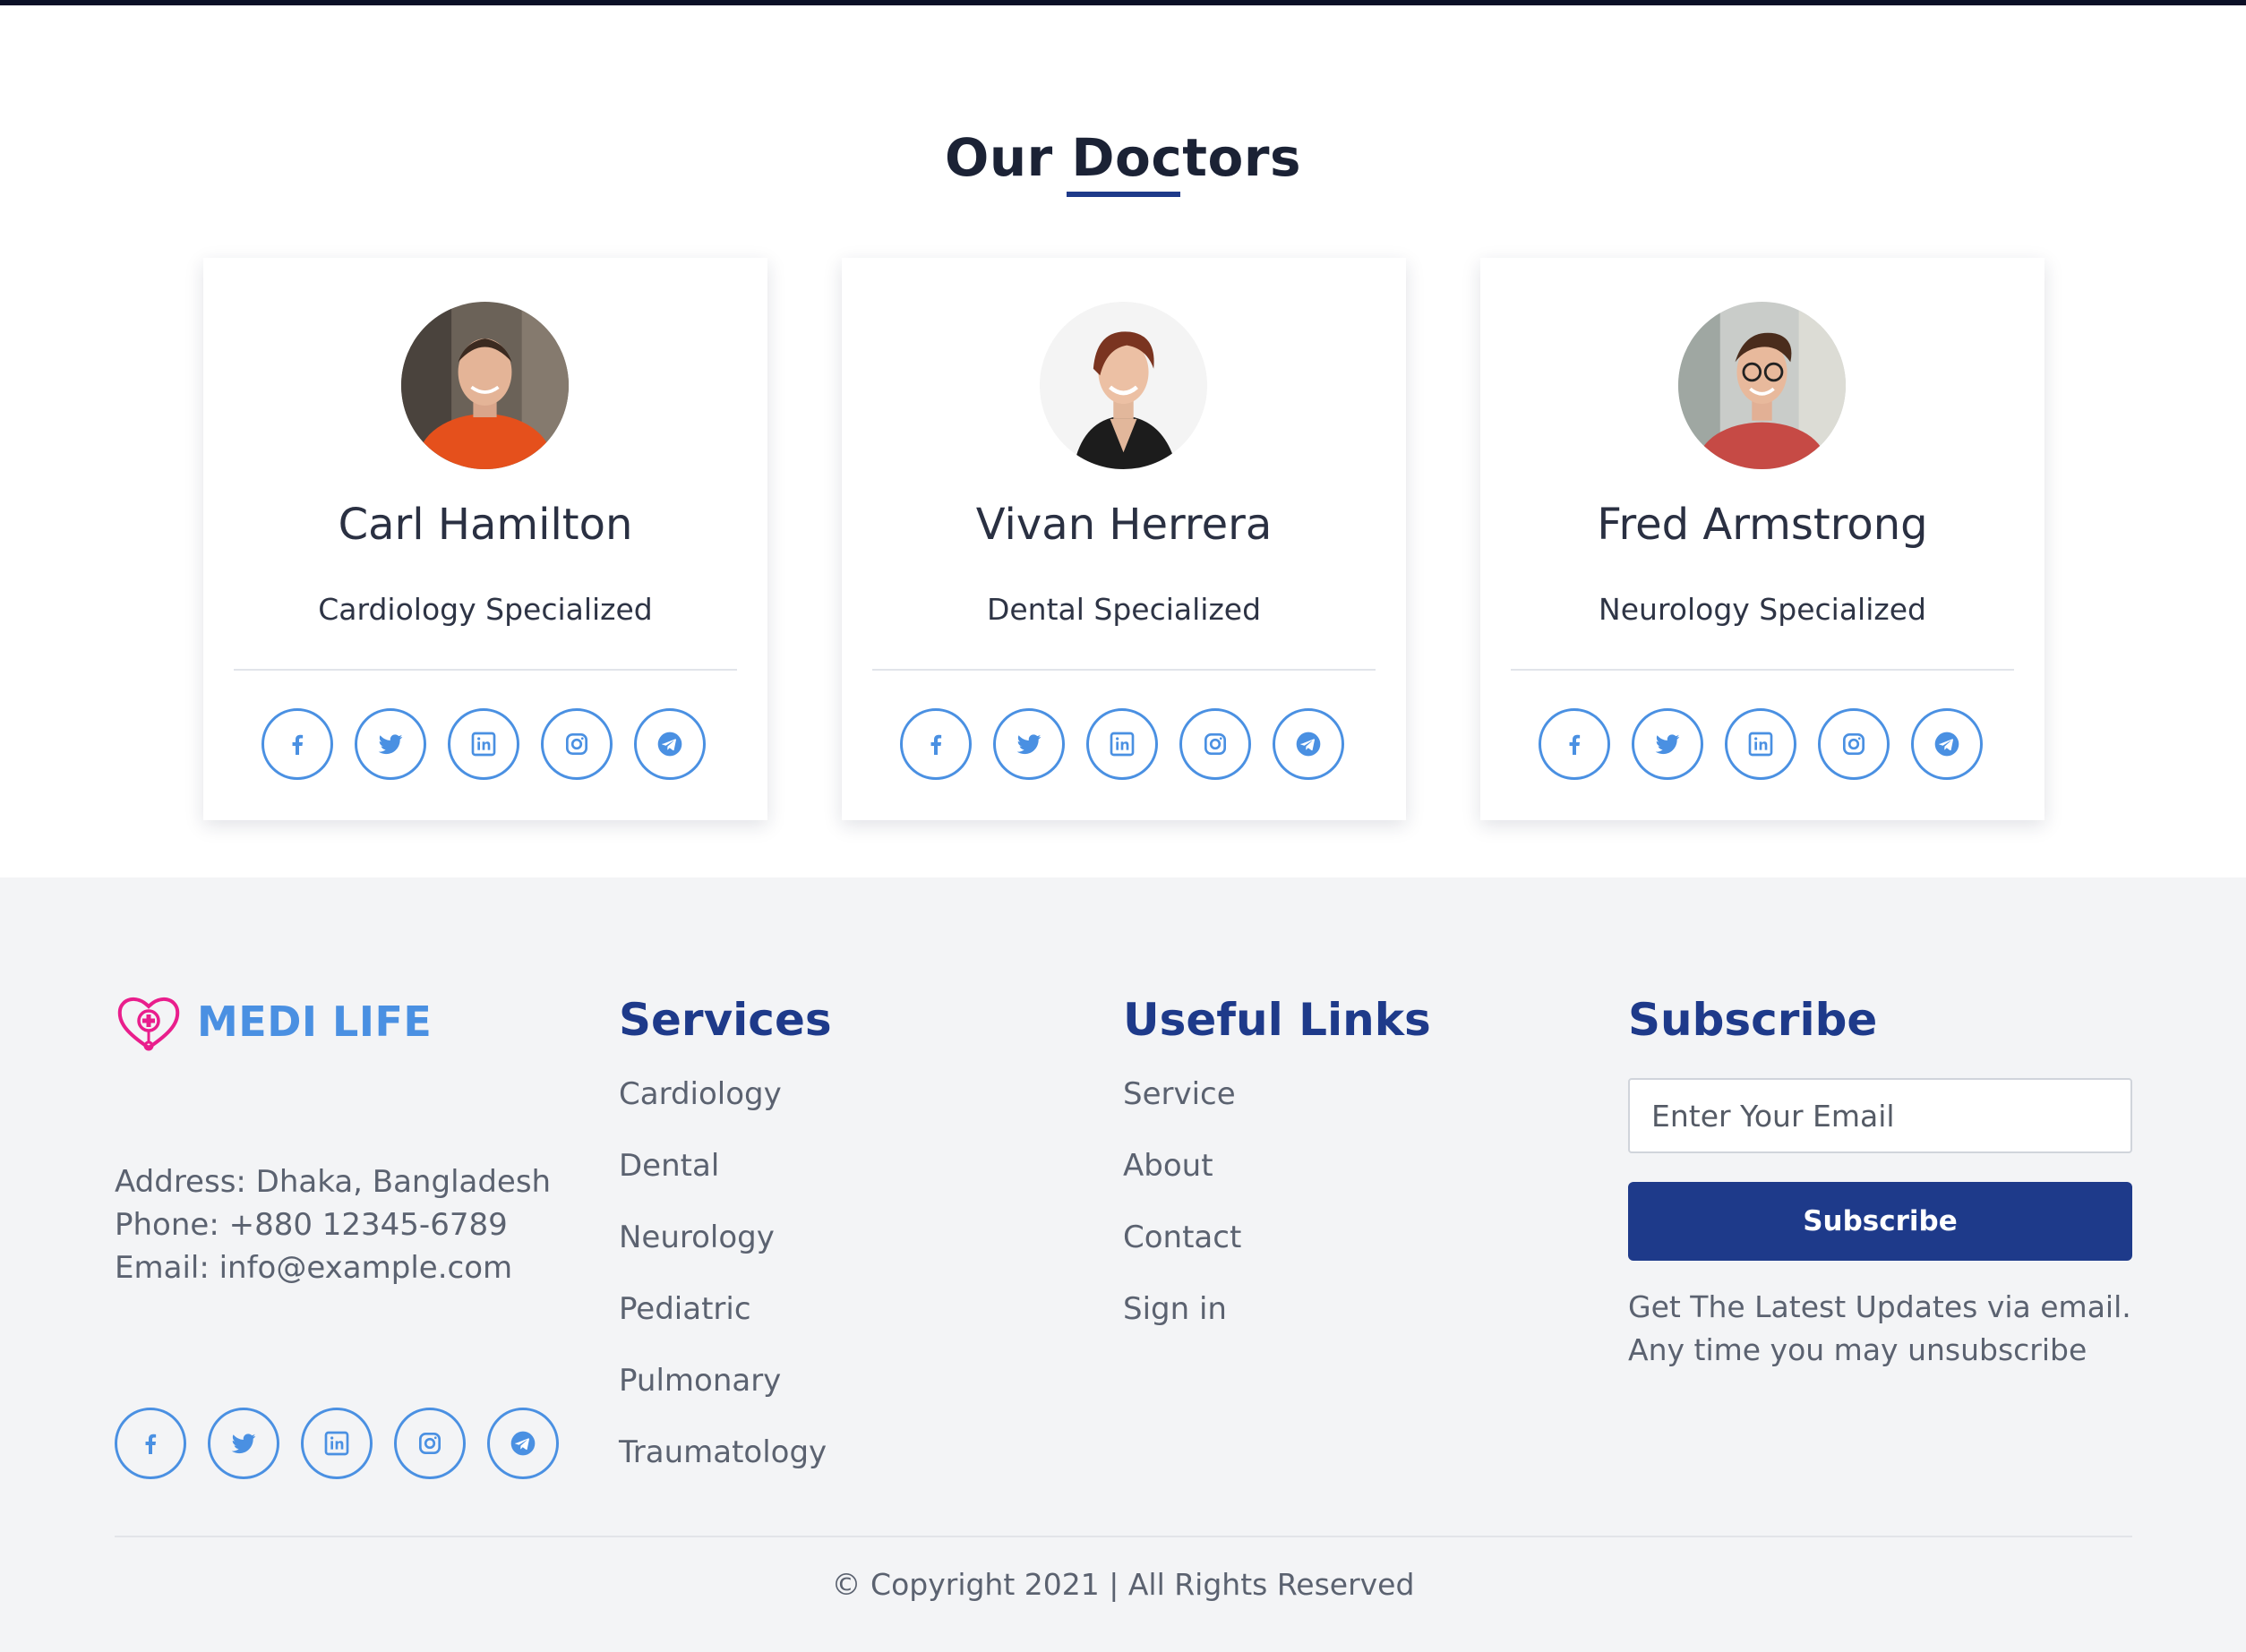 This screenshot has height=1652, width=2246. I want to click on doctor-card: Vivan Herrera Dental Specialized, so click(1124, 539).